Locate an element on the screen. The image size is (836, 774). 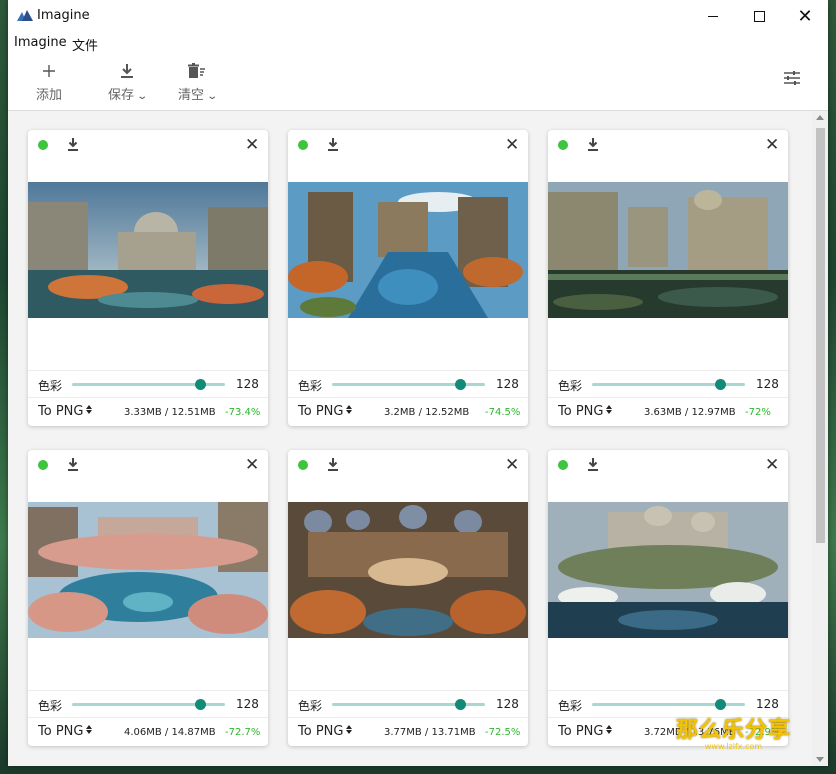
scroll-up-arrow-icon is located at coordinates (820, 117).